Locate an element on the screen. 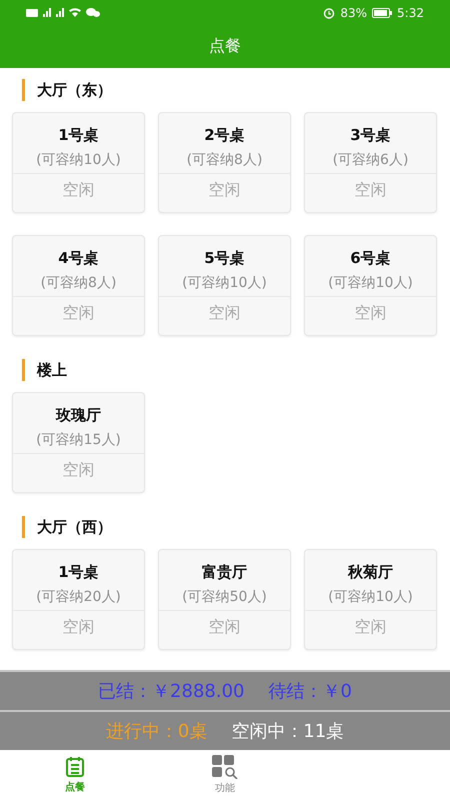  table-name: 2号桌 is located at coordinates (224, 135).